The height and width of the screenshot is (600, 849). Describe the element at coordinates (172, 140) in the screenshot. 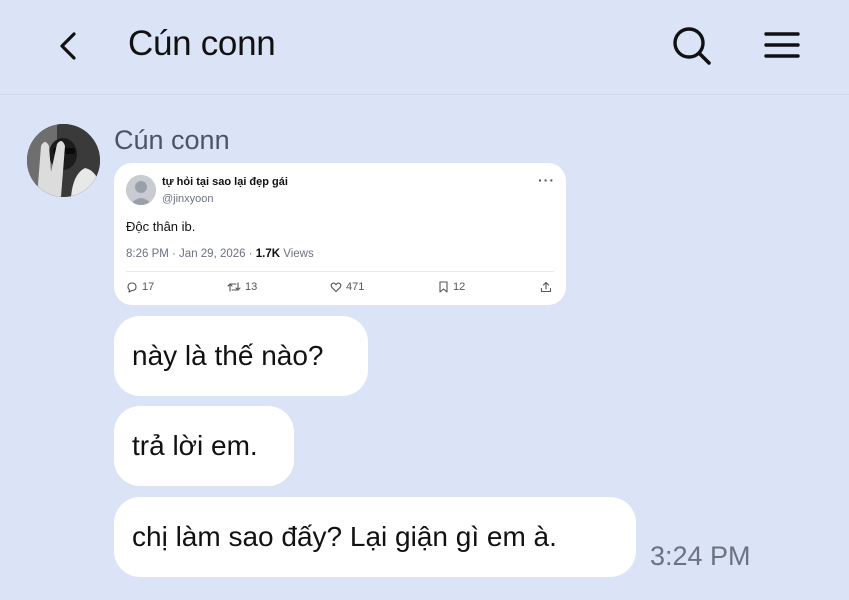

I see `sender-name: Cún conn` at that location.